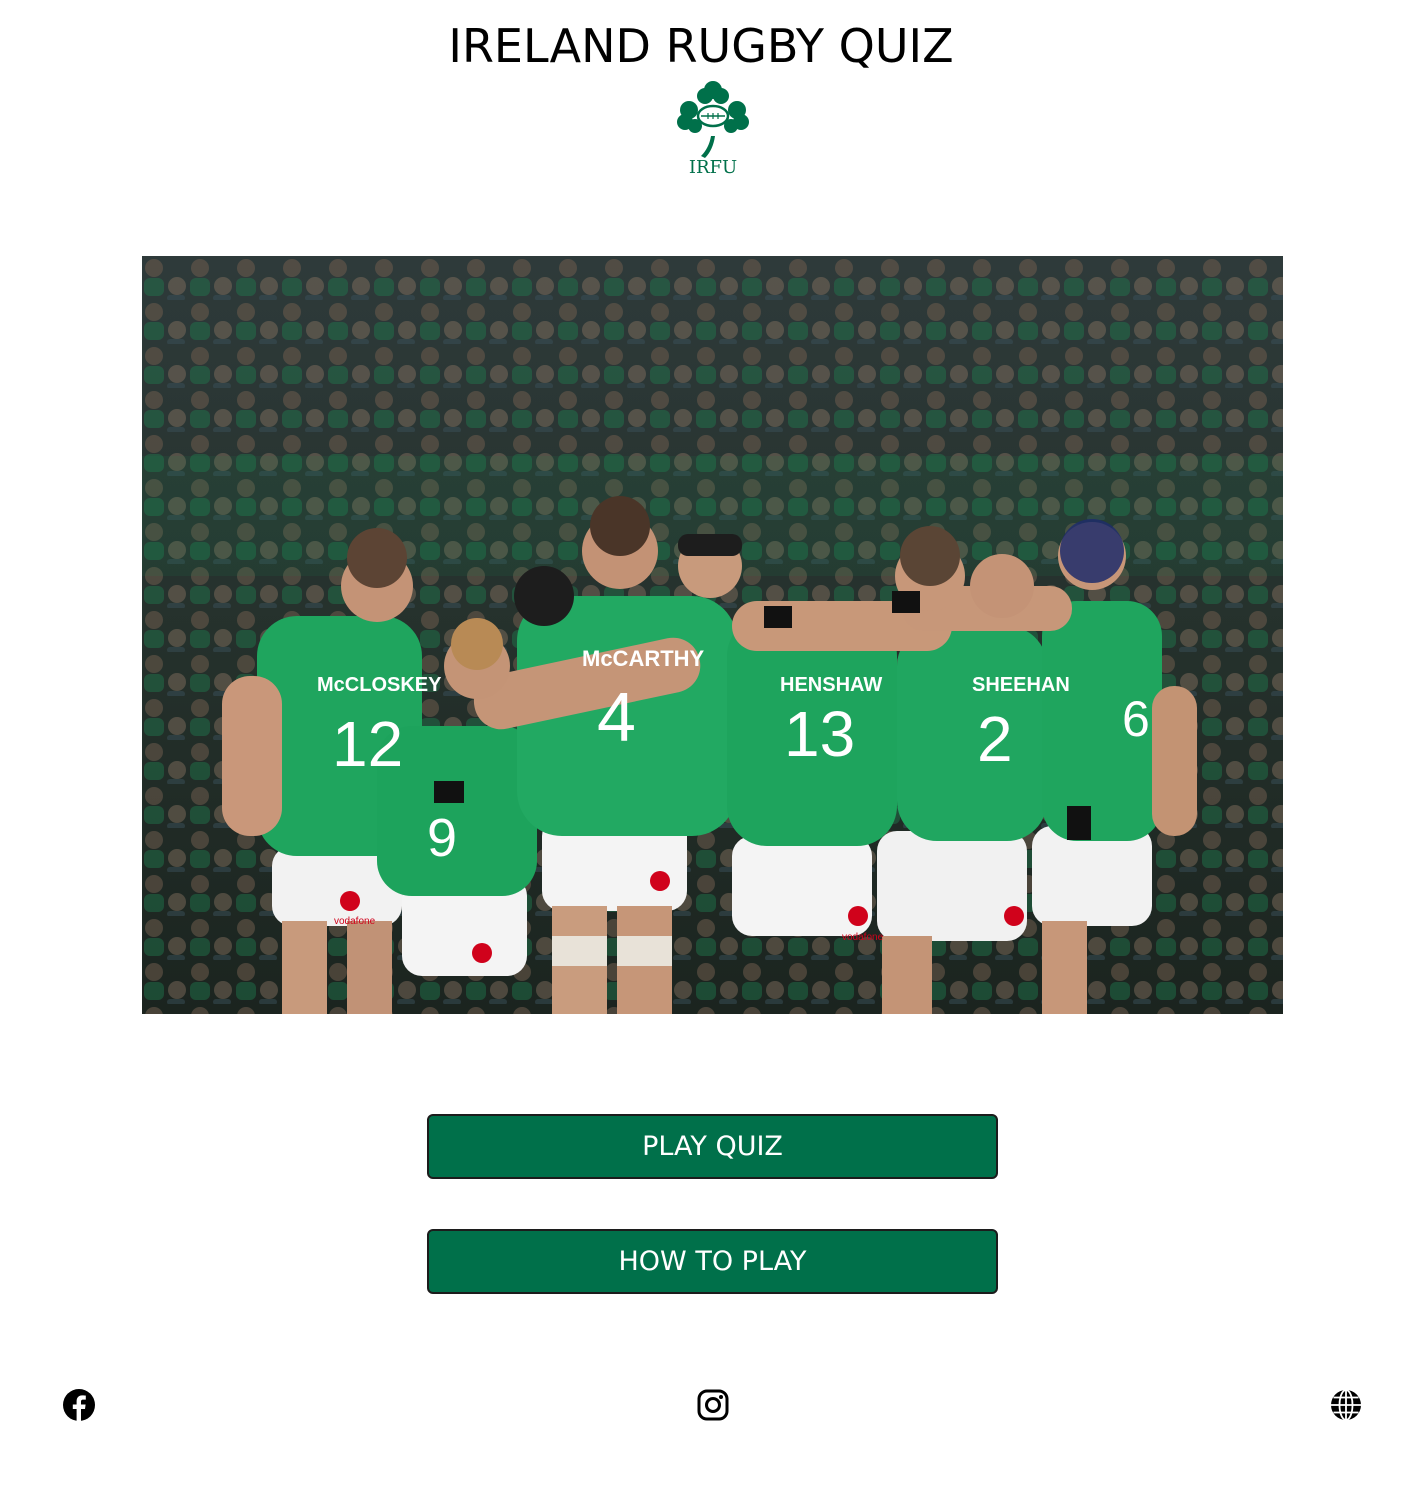 This screenshot has width=1402, height=1502. Describe the element at coordinates (701, 46) in the screenshot. I see `page-title: IRELAND RUGBY QUIZ` at that location.